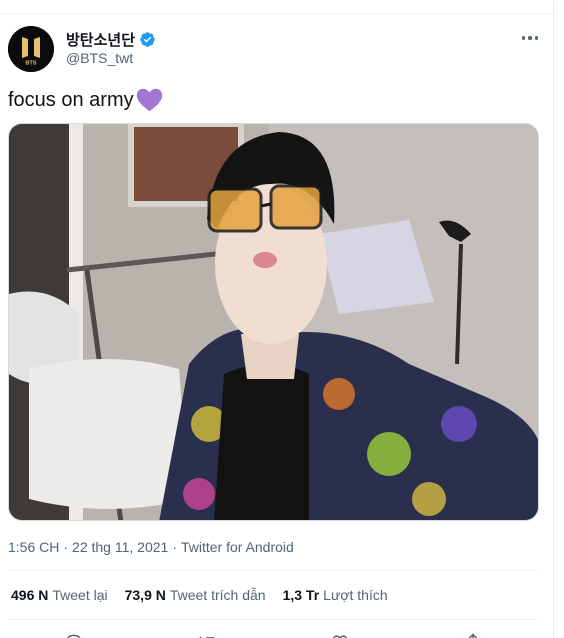 Image resolution: width=564 pixels, height=638 pixels. Describe the element at coordinates (276, 633) in the screenshot. I see `action-bar` at that location.